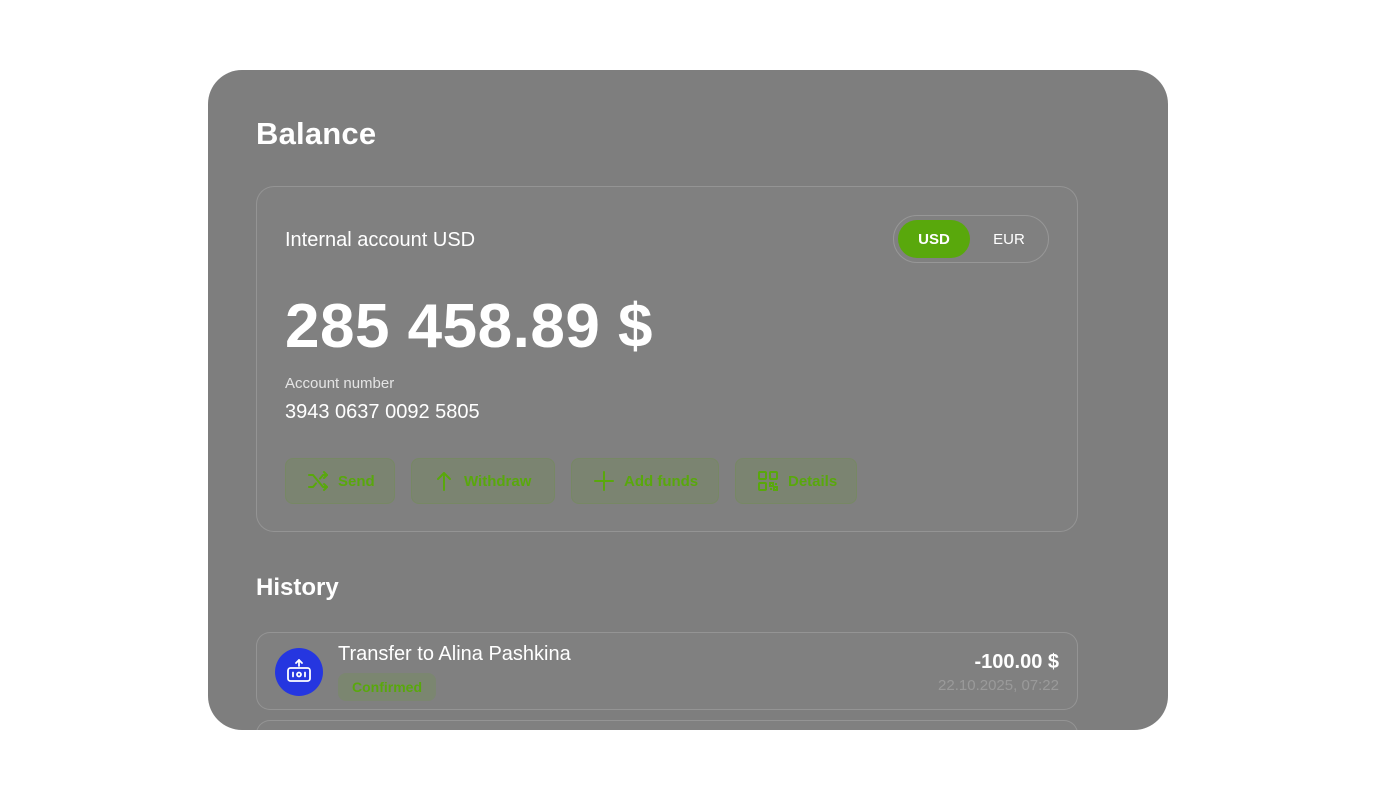 The image size is (1376, 800). I want to click on details-label: Details, so click(813, 481).